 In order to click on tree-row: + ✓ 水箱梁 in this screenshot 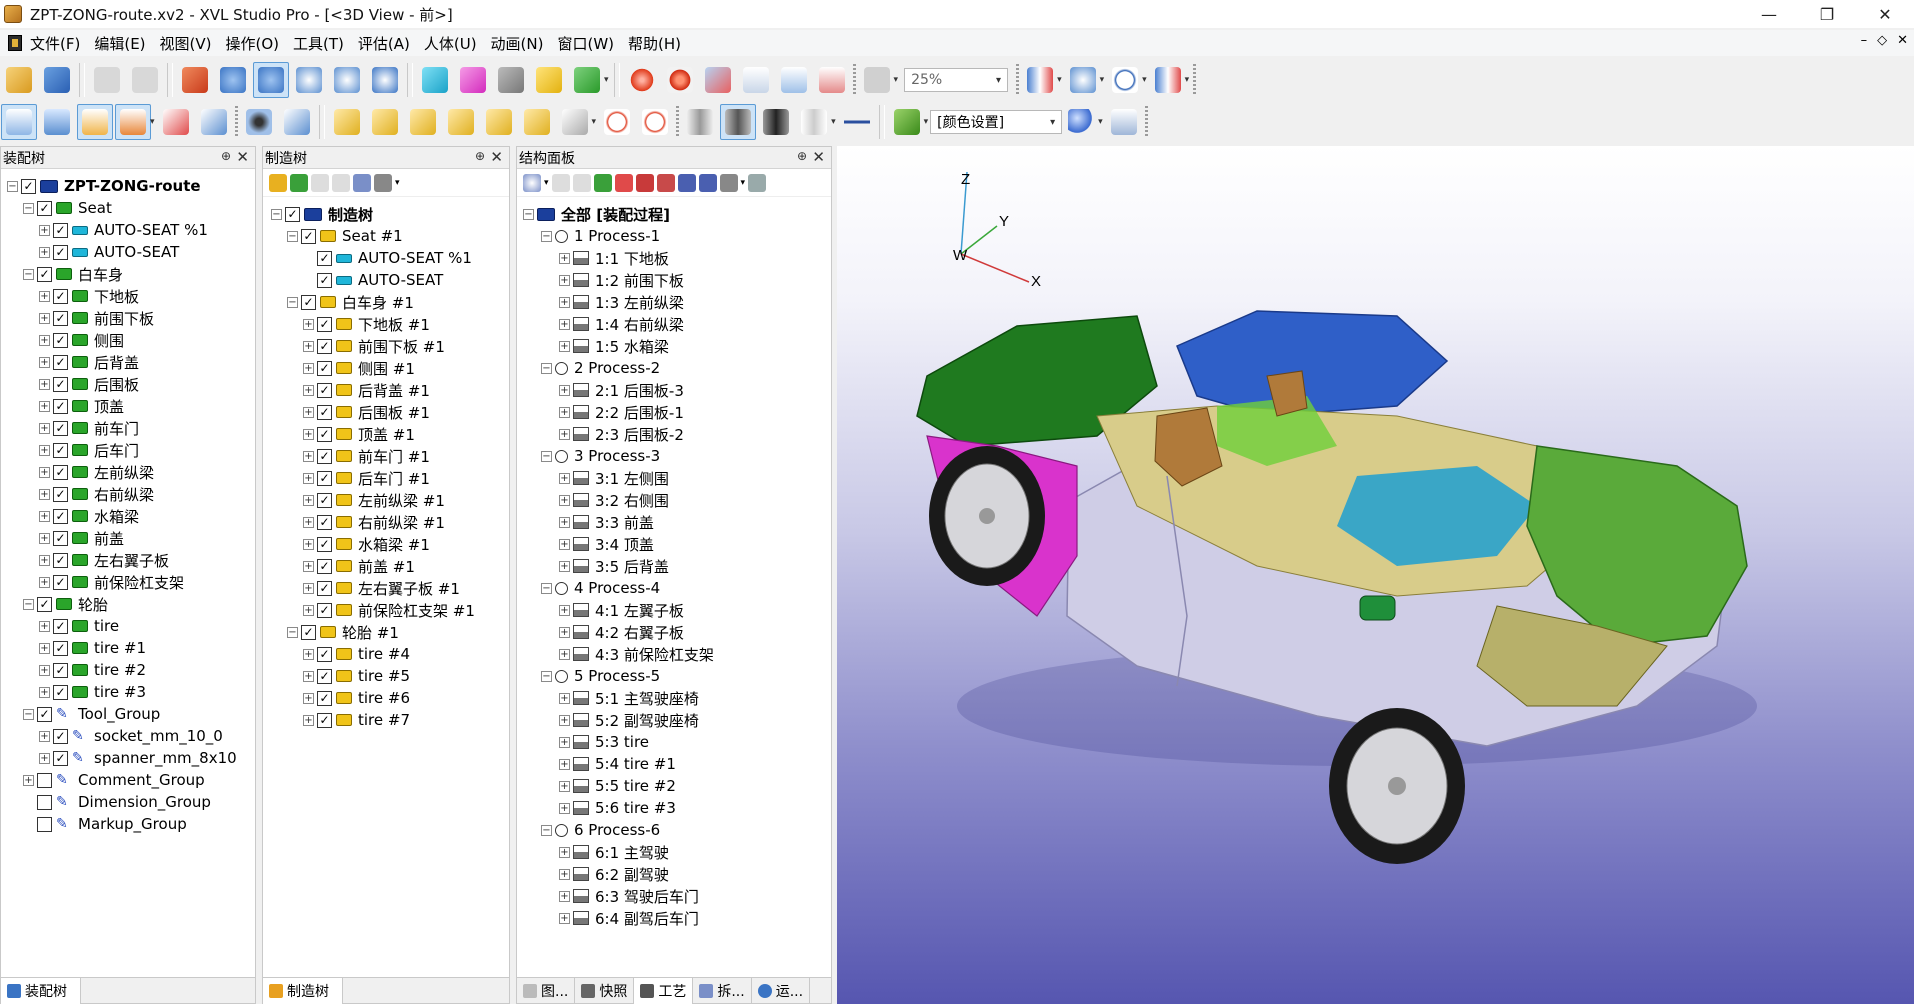, I will do `click(128, 516)`.